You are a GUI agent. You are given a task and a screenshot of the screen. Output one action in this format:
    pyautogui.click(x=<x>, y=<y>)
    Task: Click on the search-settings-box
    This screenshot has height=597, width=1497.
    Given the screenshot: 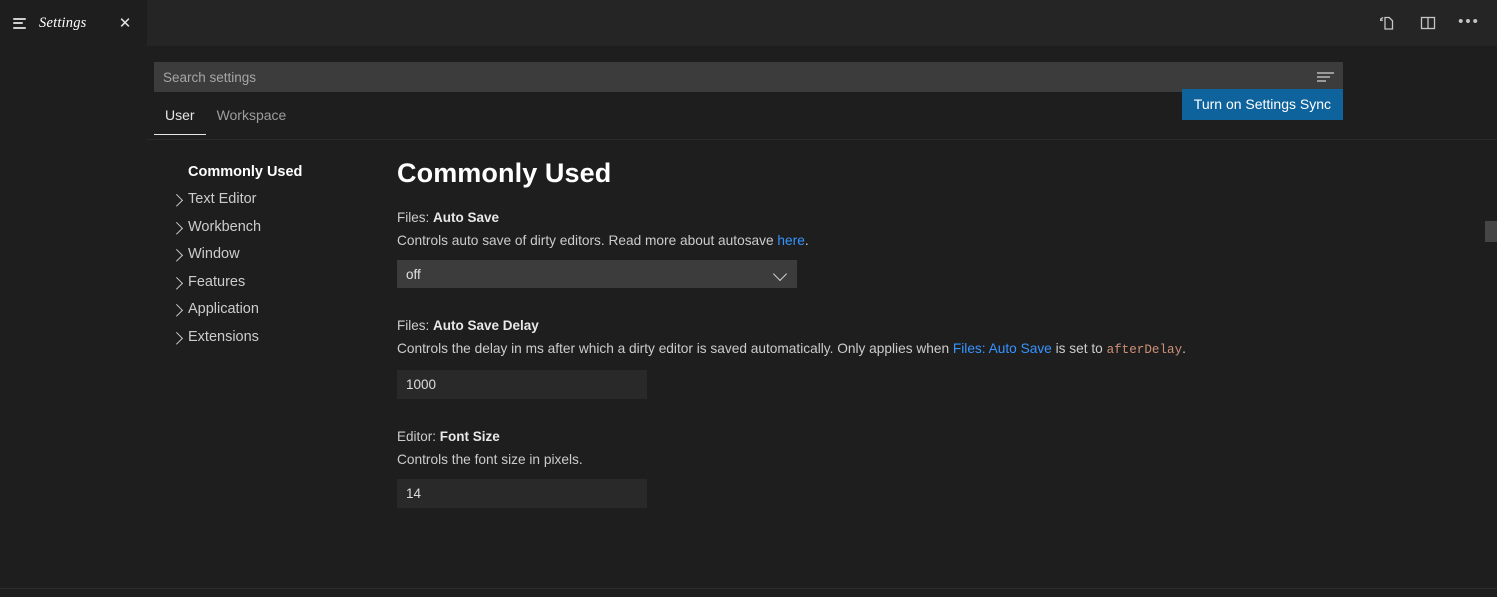 What is the action you would take?
    pyautogui.click(x=748, y=77)
    